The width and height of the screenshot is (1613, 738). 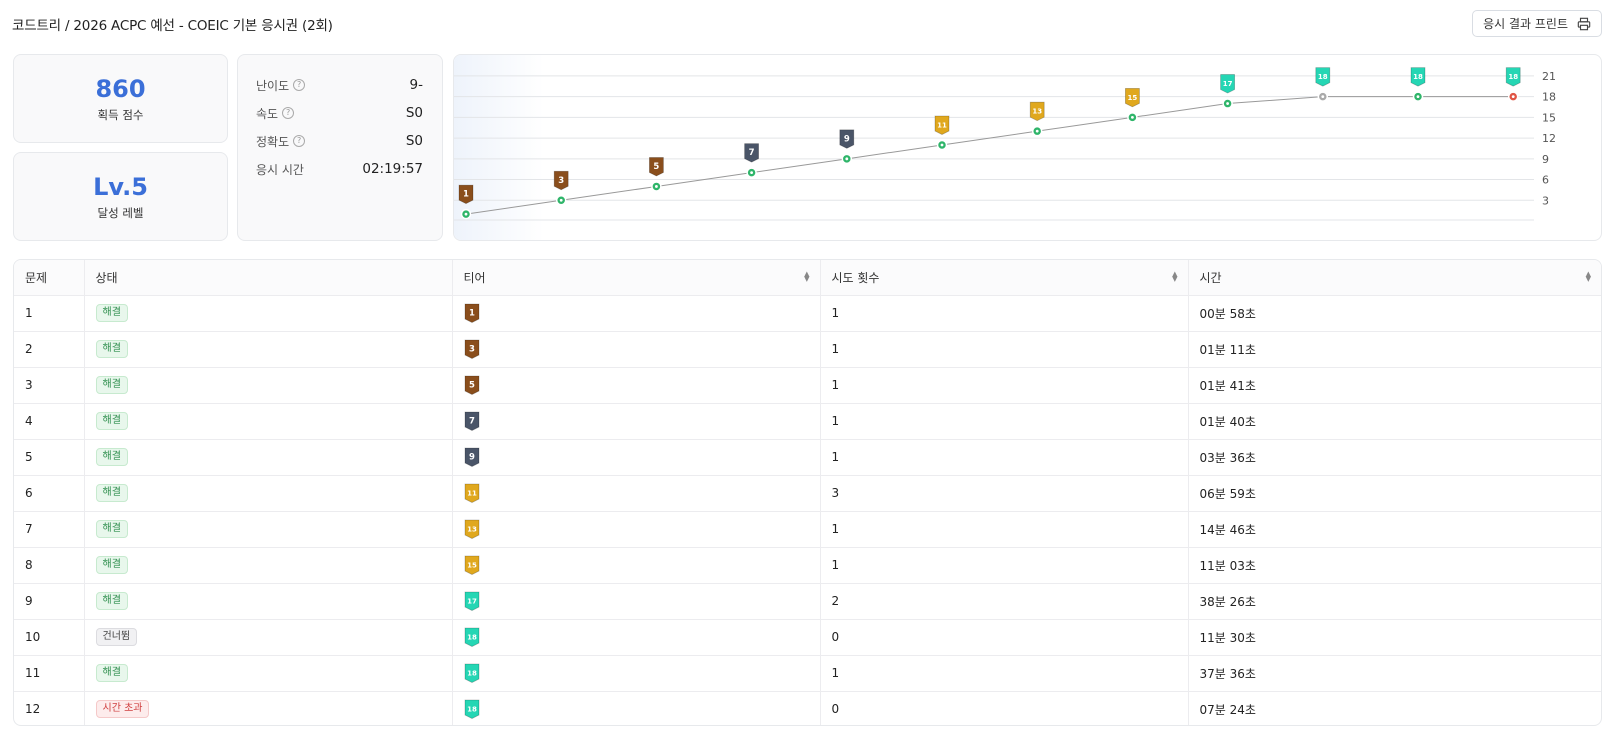 I want to click on stat-label: 정확도?, so click(x=281, y=141).